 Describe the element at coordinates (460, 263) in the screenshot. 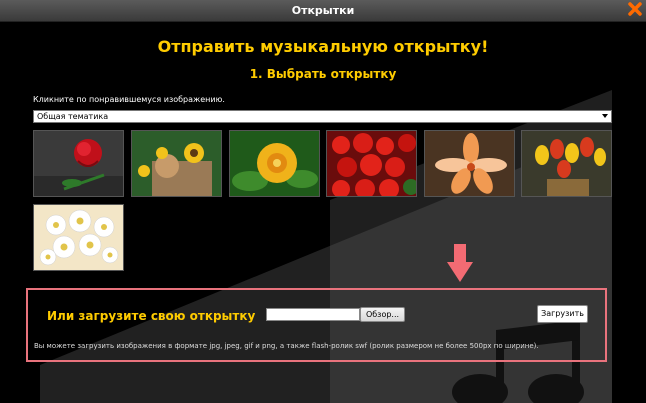

I see `arrow-down-icon` at that location.